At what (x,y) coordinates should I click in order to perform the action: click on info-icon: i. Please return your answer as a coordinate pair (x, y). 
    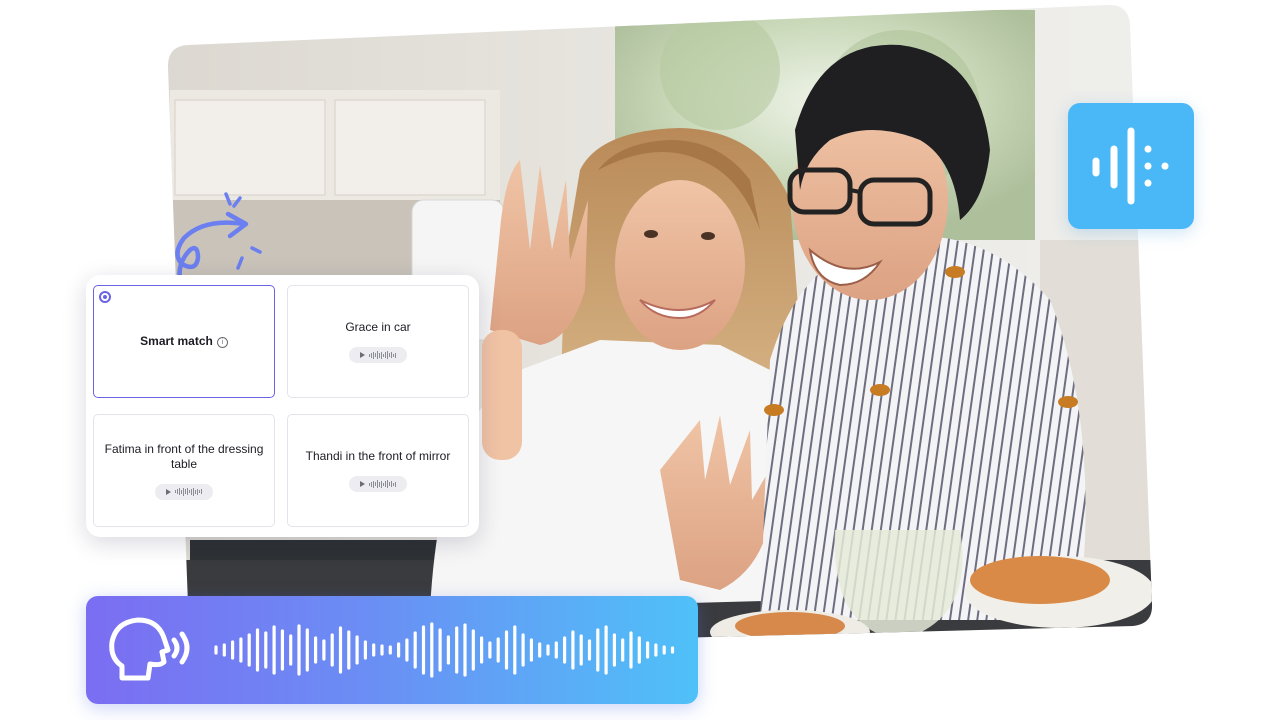
    Looking at the image, I should click on (222, 342).